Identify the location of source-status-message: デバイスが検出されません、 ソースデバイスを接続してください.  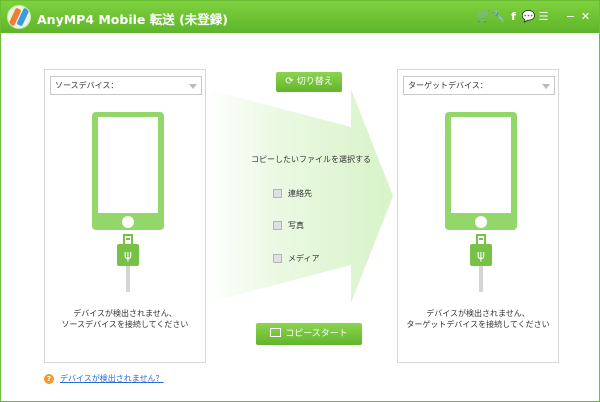
(125, 319).